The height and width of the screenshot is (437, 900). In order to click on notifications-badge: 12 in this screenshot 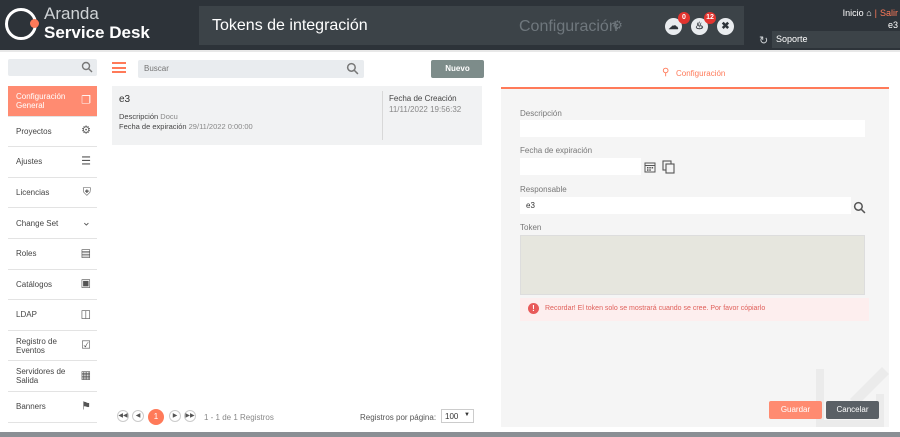, I will do `click(710, 18)`.